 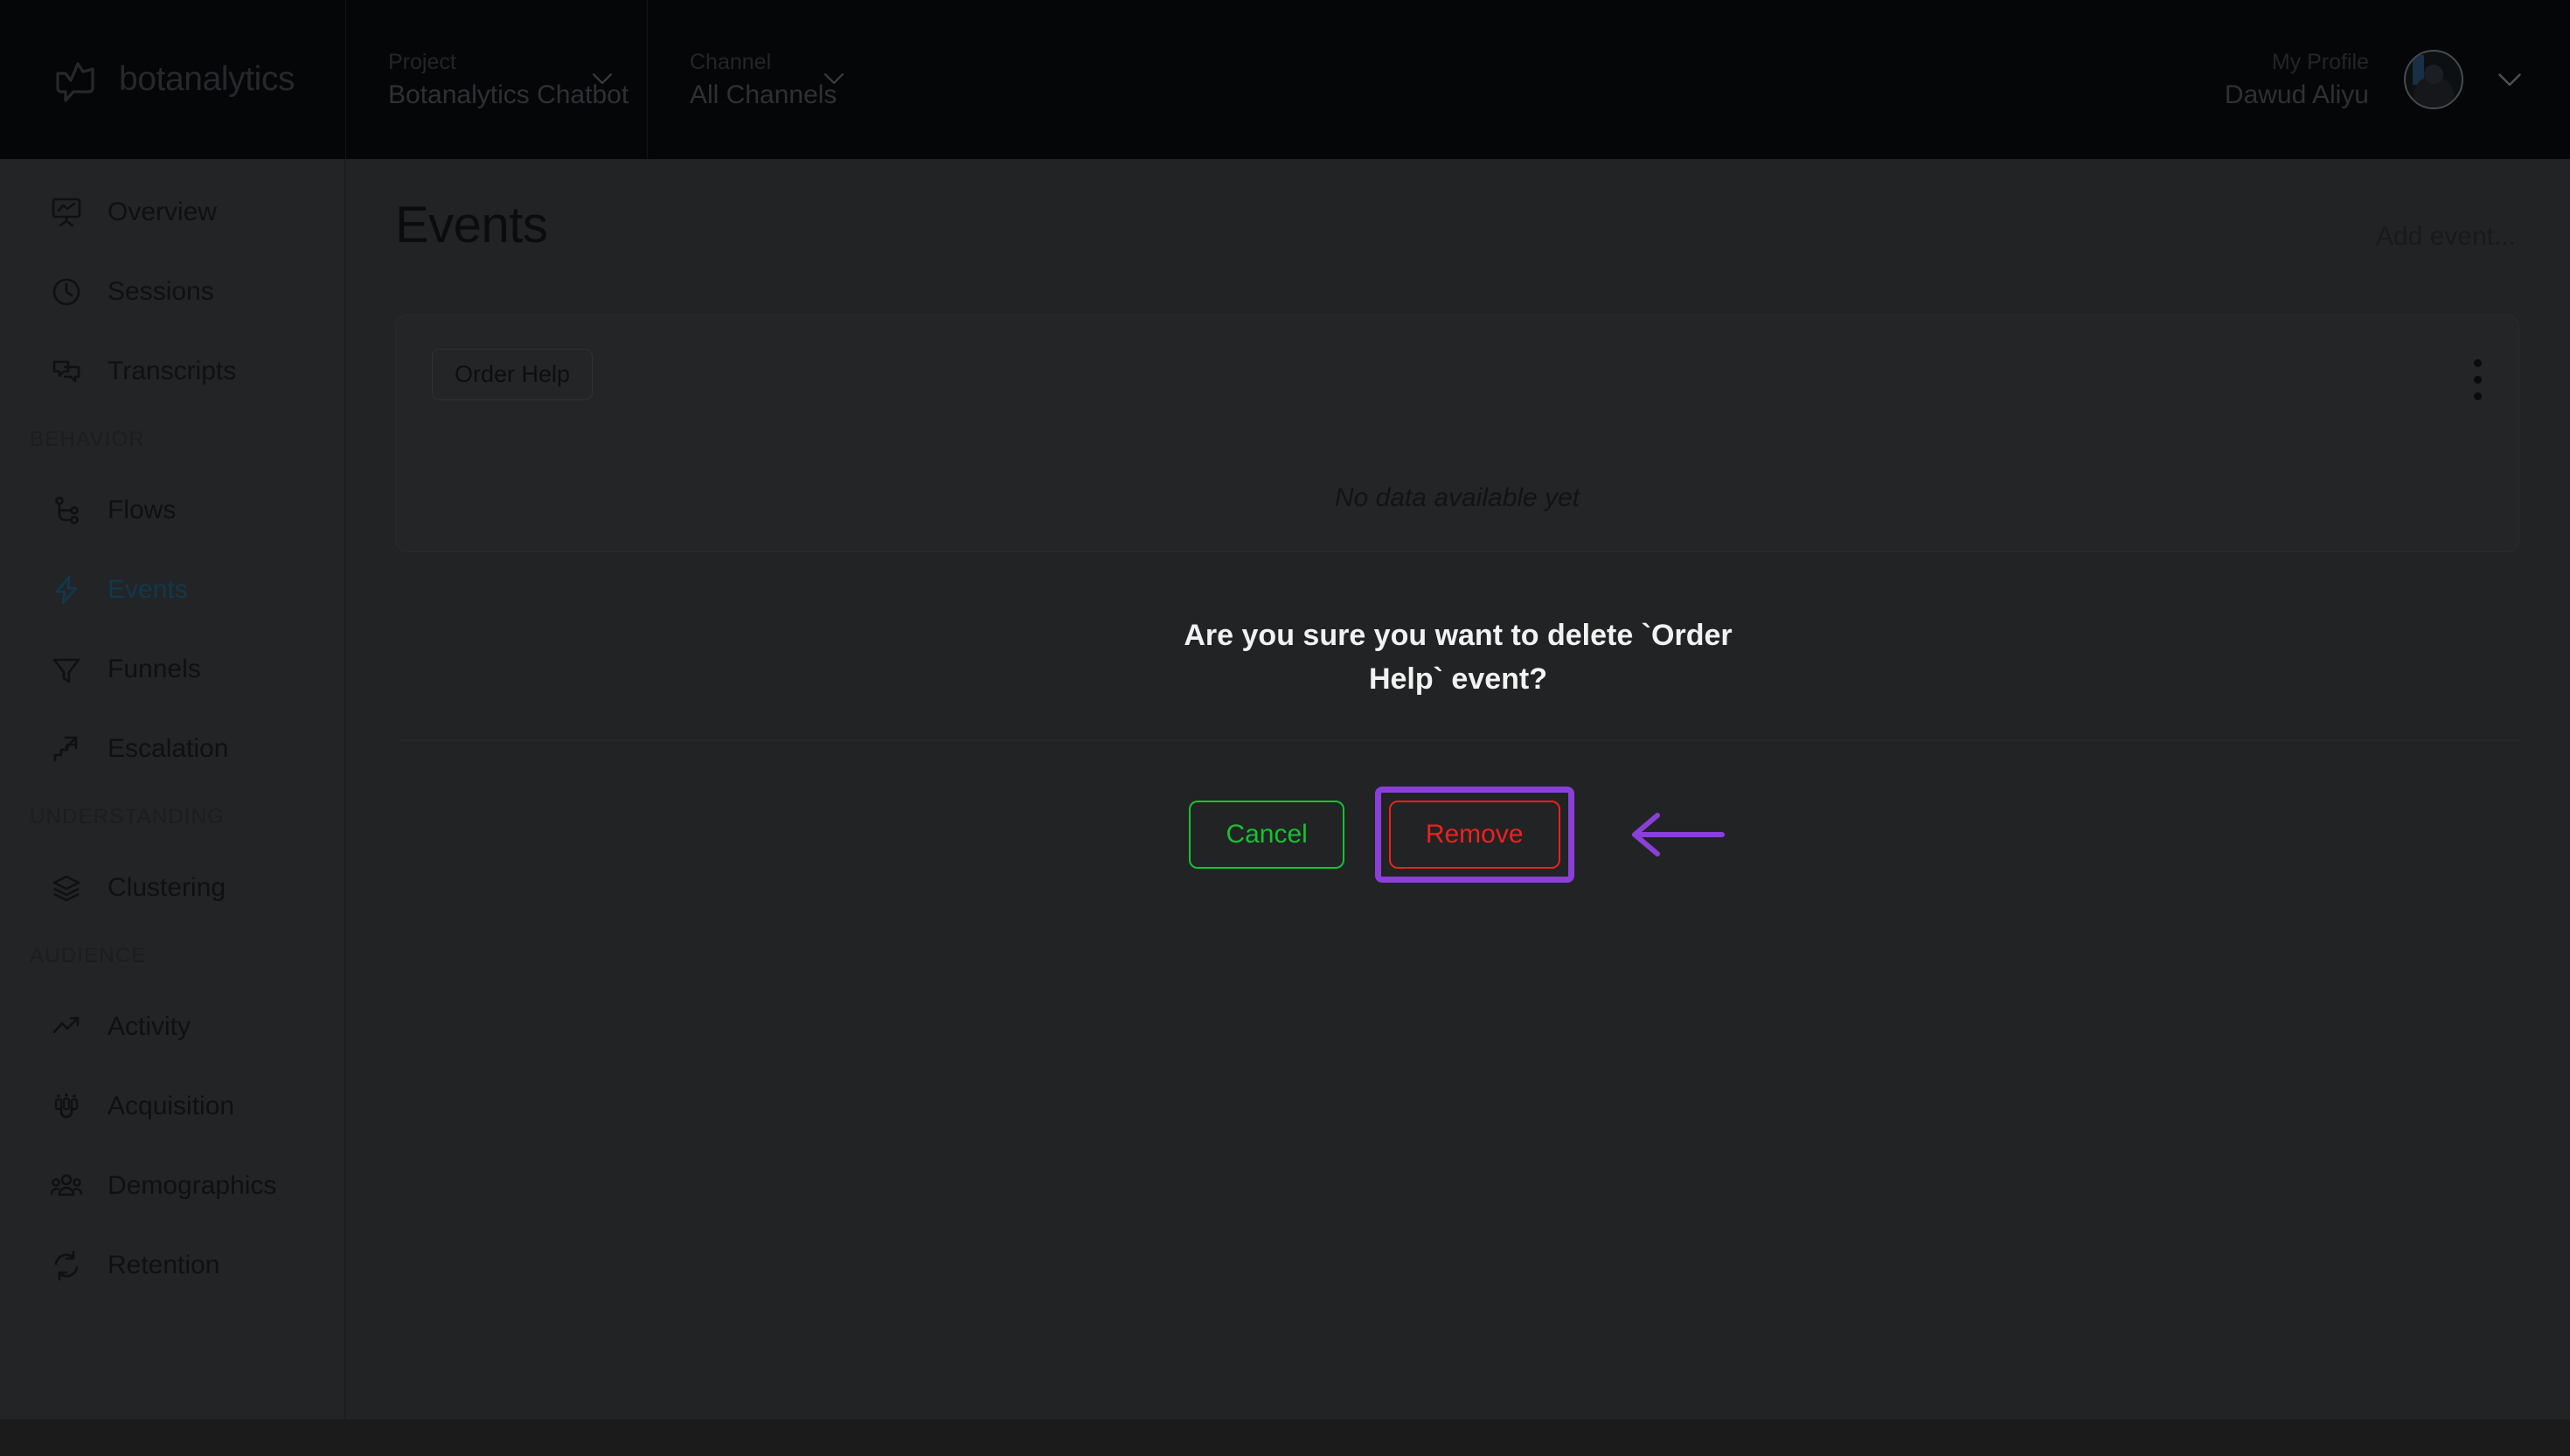 I want to click on sidebar-group-behavior: BEHAVIOR, so click(x=87, y=439).